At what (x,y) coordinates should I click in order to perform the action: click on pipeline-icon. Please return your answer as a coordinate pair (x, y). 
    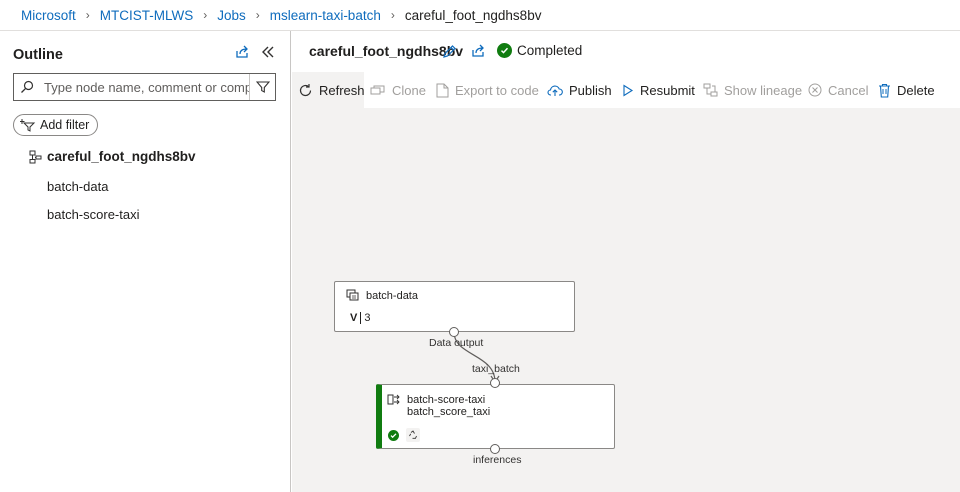
    Looking at the image, I should click on (35, 157).